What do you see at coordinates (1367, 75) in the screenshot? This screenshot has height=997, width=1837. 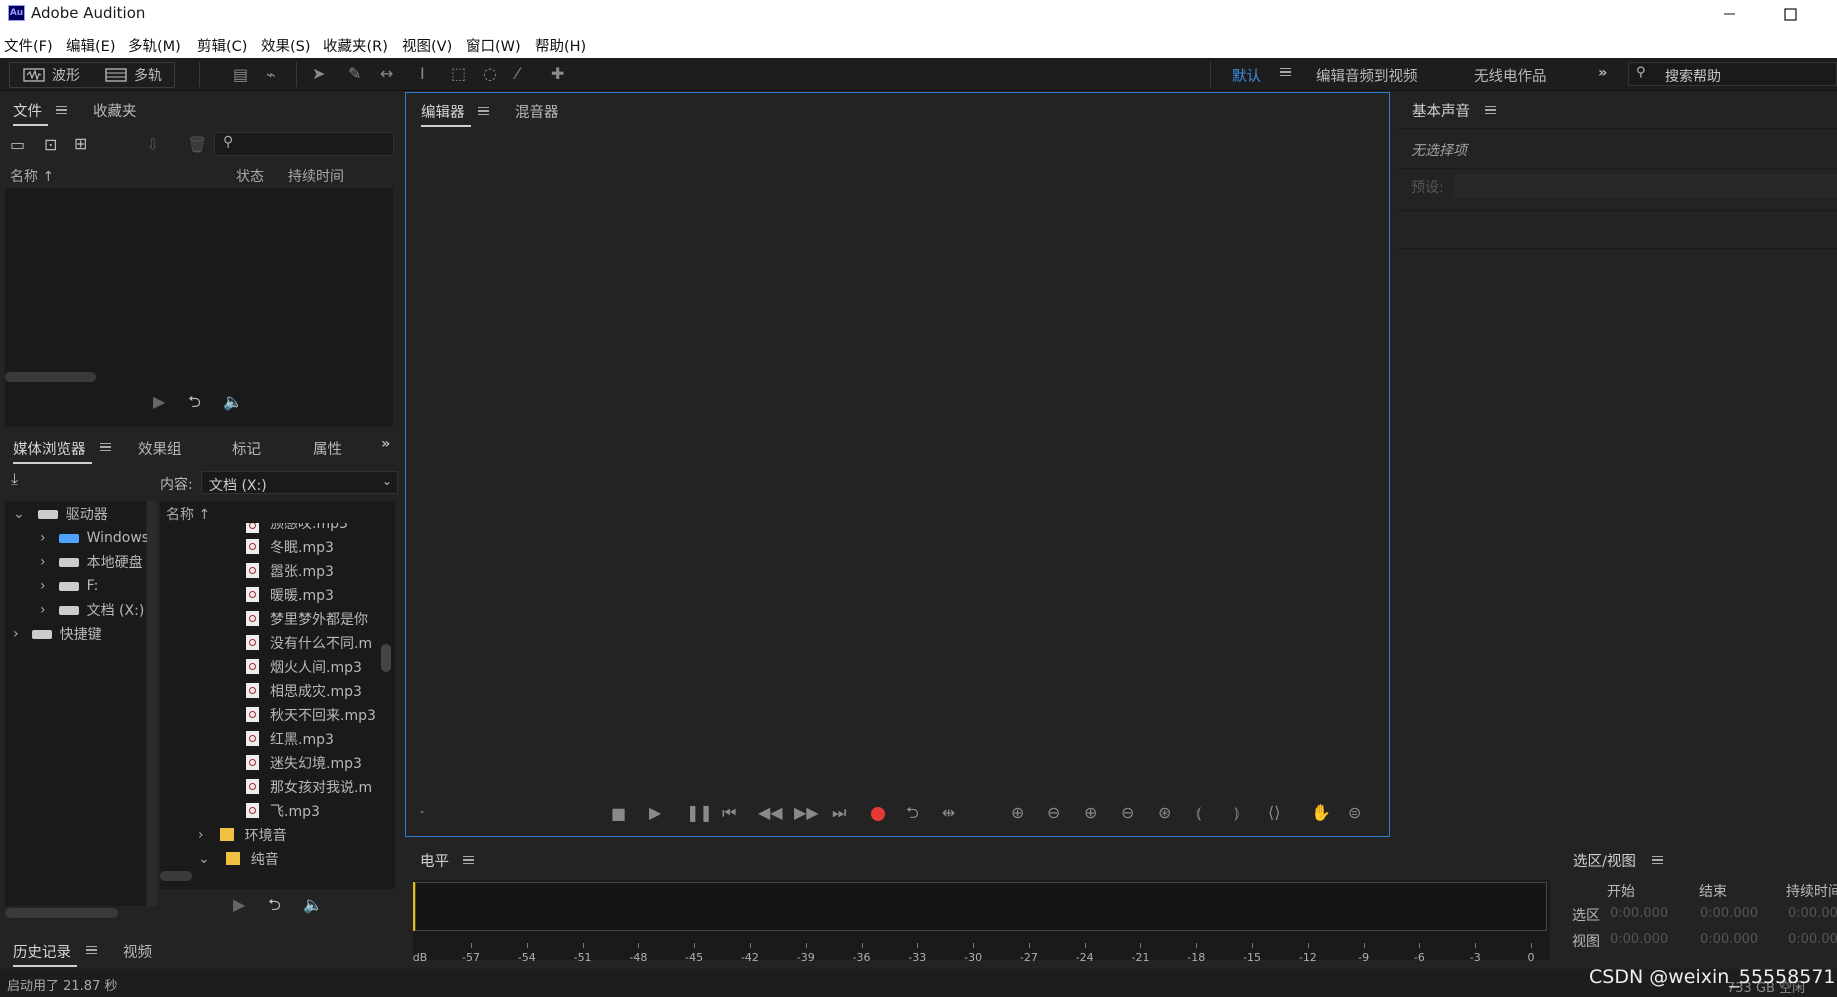 I see `workspace-edit-audio-to-video: 编辑音频到视频` at bounding box center [1367, 75].